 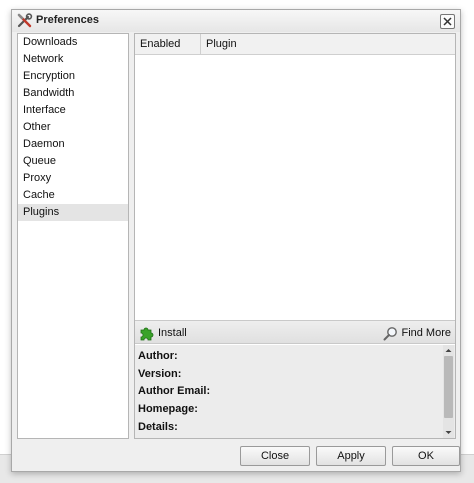 I want to click on close-window-button, so click(x=447, y=21).